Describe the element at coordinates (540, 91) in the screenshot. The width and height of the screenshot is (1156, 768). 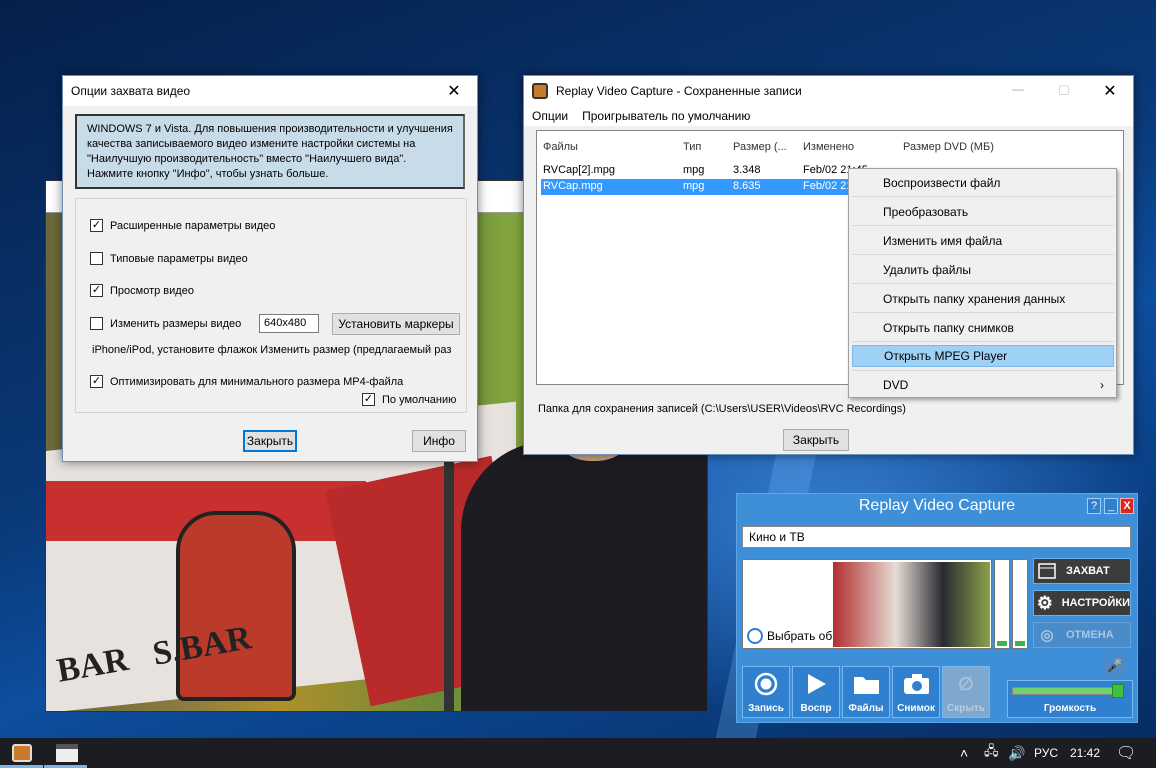
I see `app-logo-icon` at that location.